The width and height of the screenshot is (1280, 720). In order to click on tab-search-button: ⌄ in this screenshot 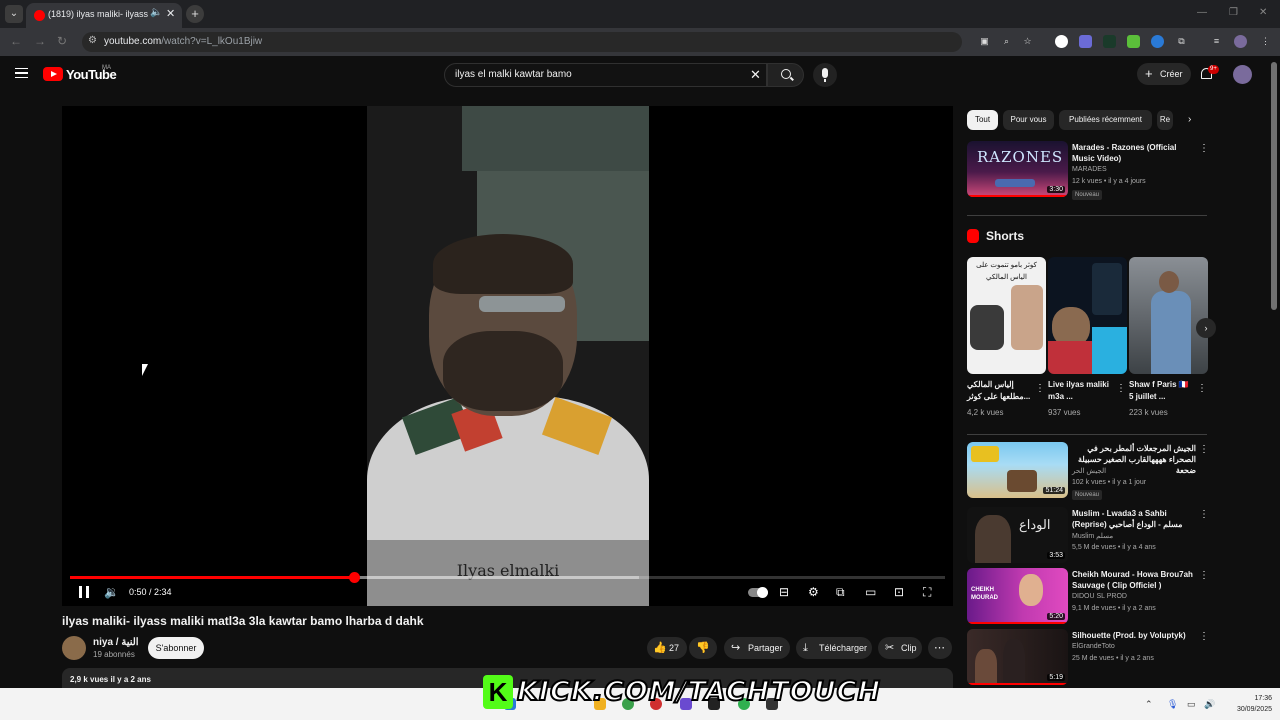, I will do `click(14, 14)`.